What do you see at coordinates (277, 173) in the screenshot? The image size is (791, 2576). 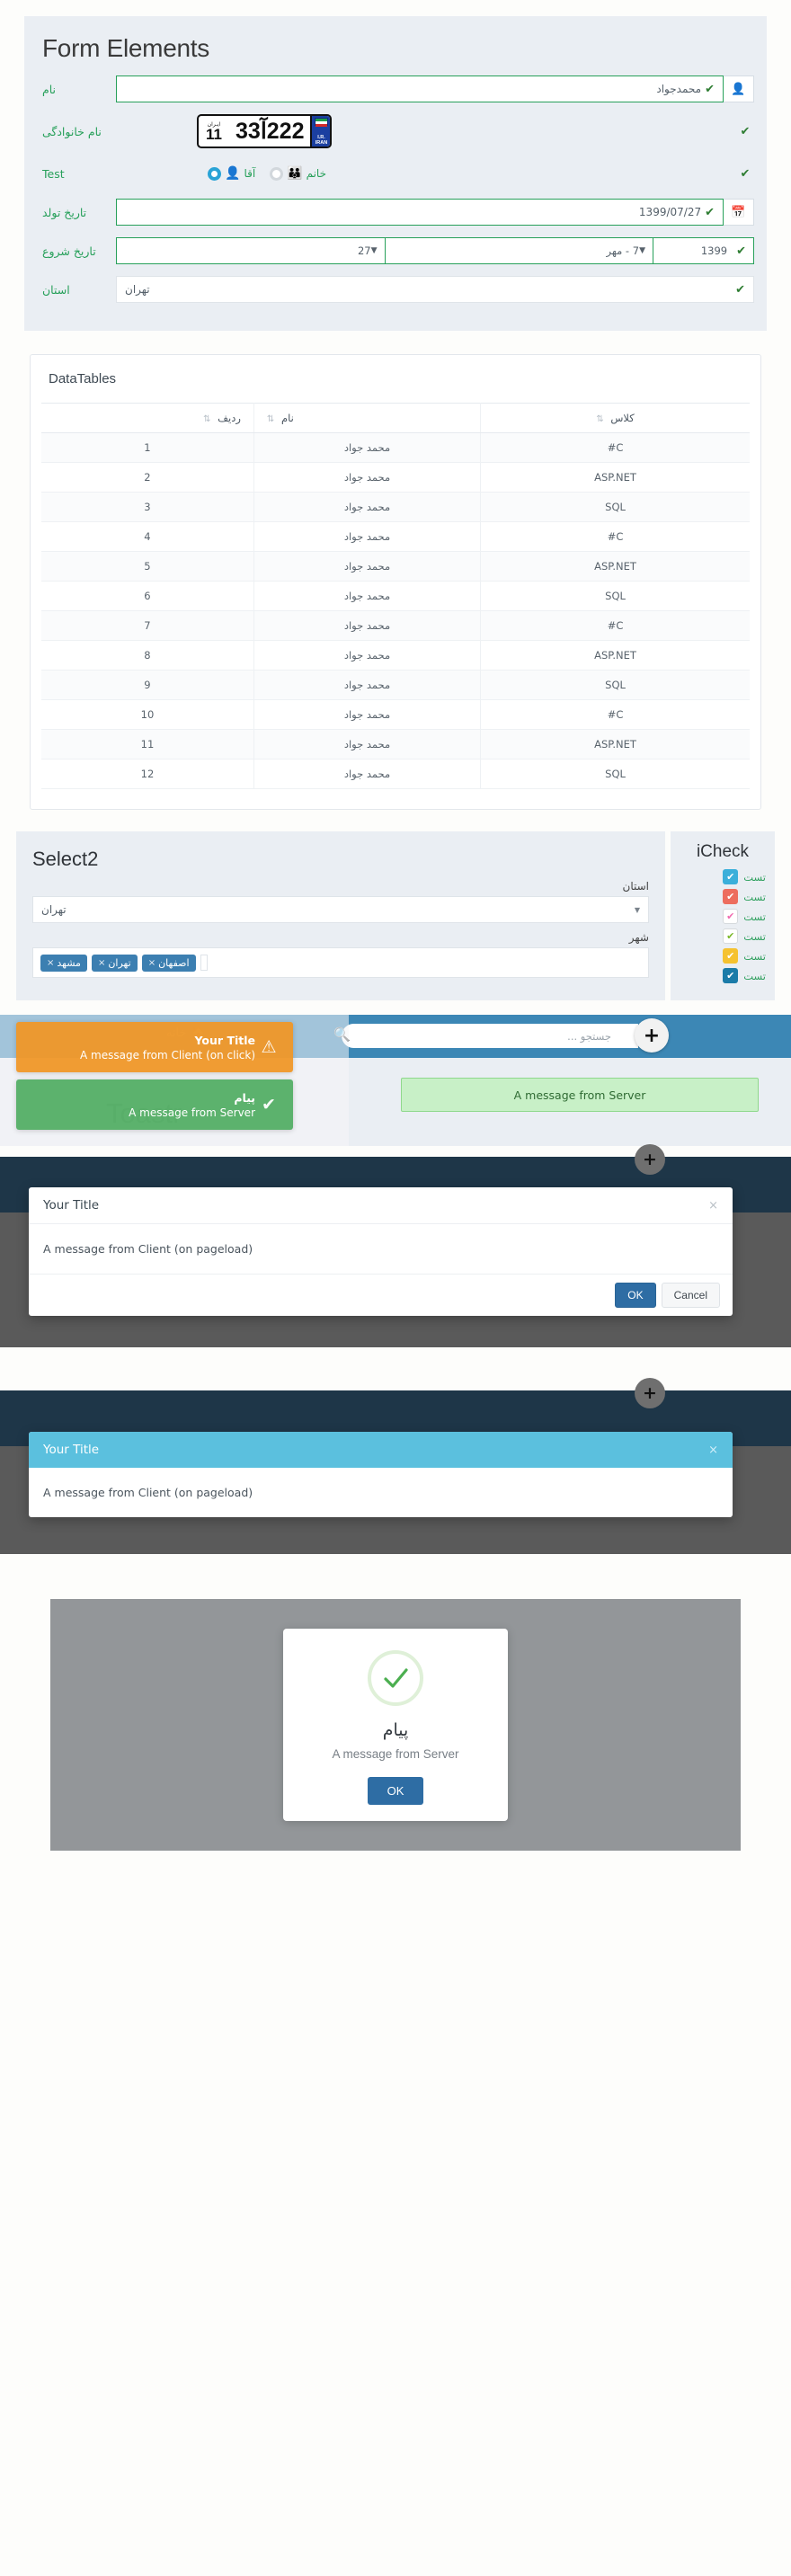 I see `radio-dot-female` at bounding box center [277, 173].